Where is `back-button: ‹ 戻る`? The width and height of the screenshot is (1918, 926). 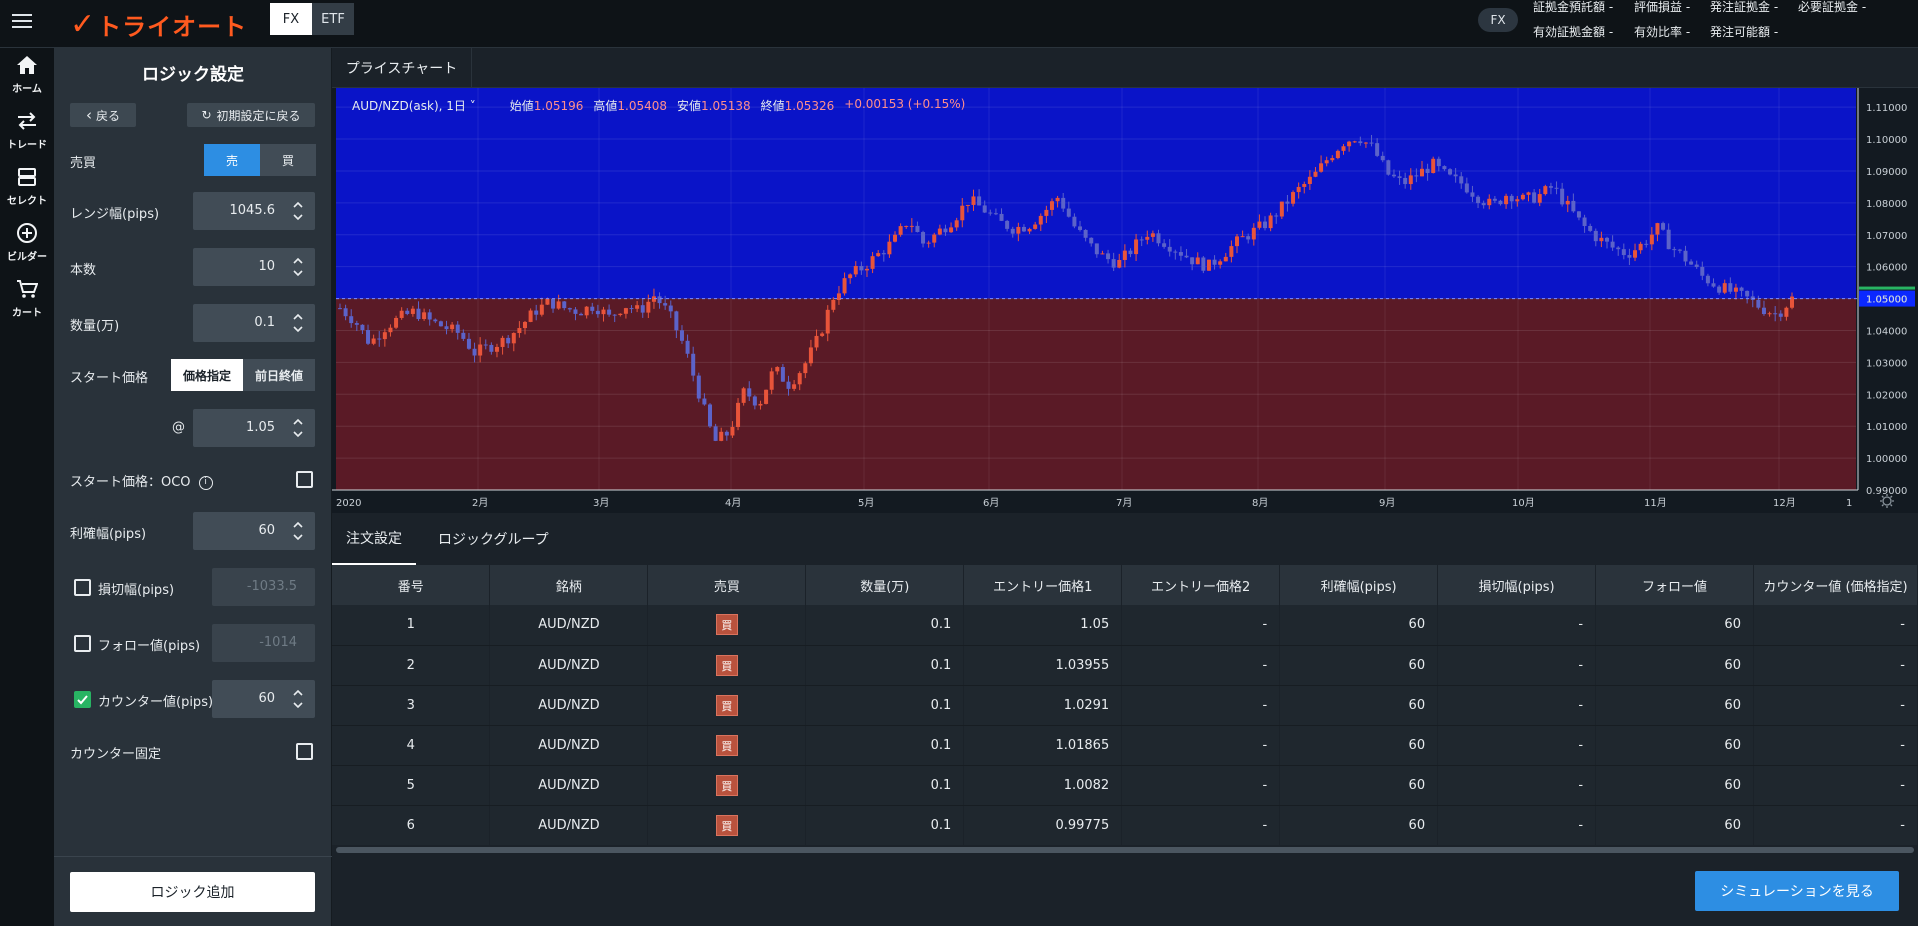
back-button: ‹ 戻る is located at coordinates (103, 115).